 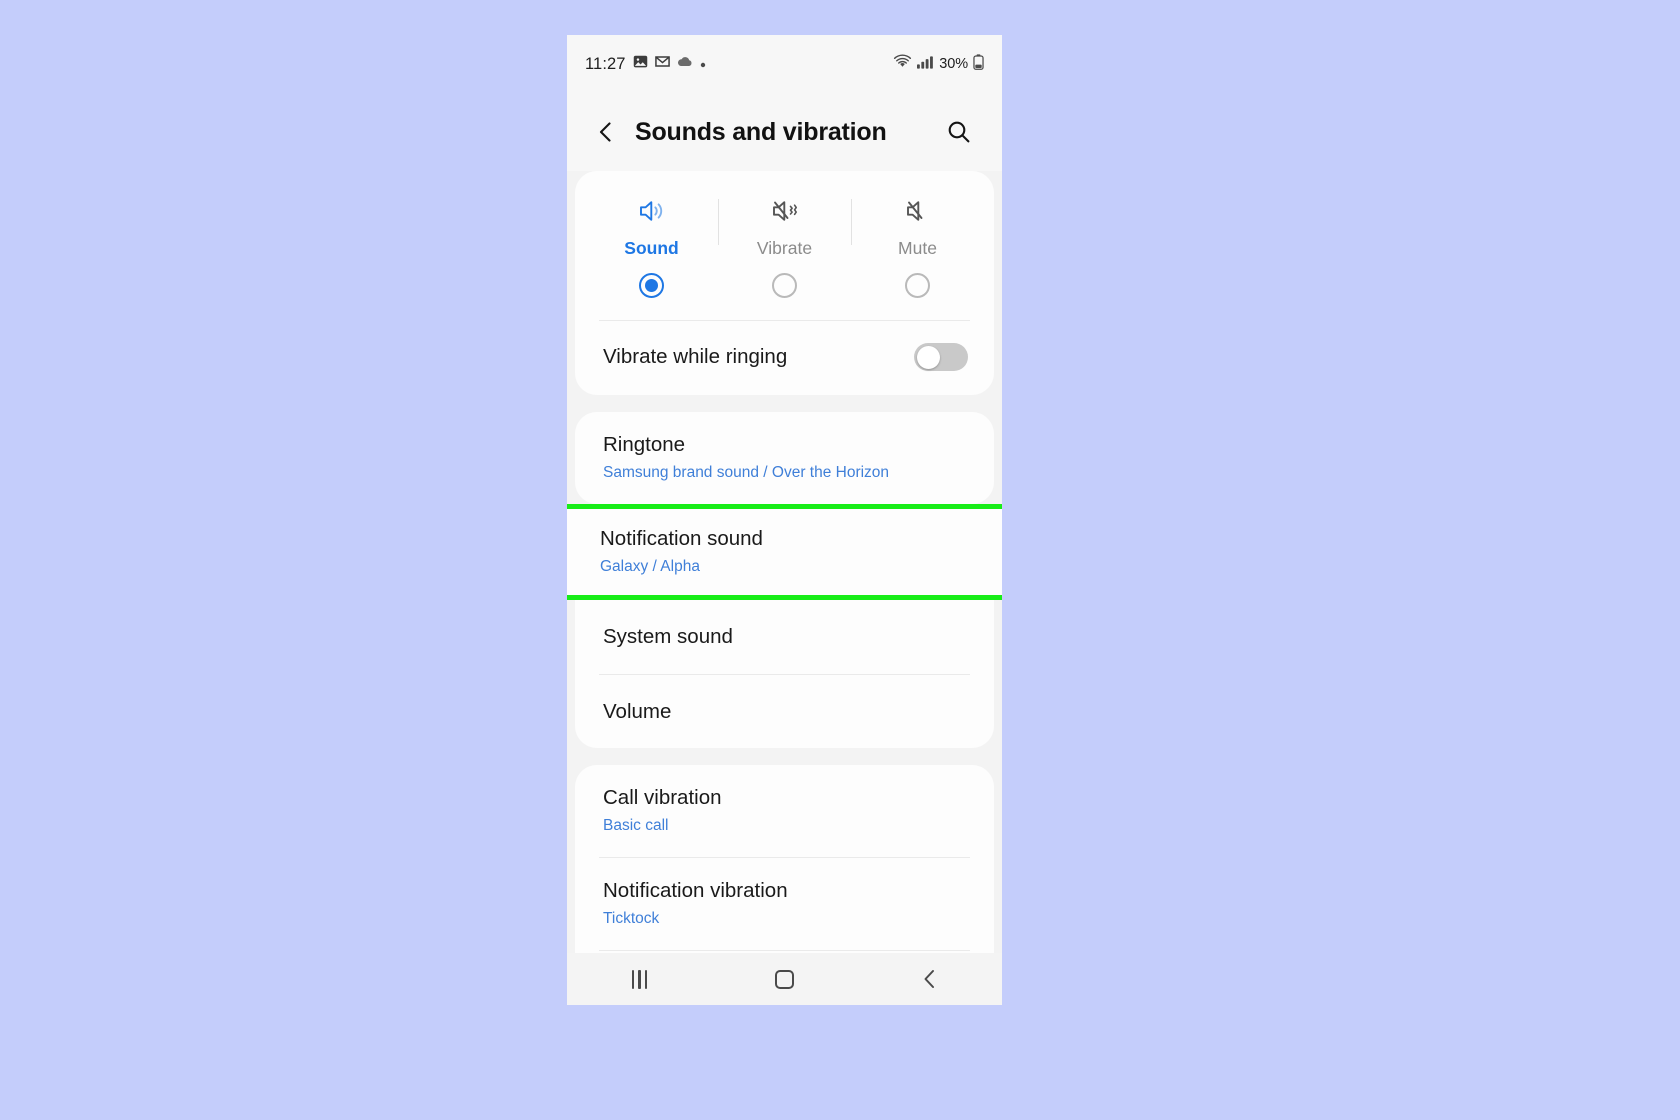 I want to click on row-system-sound: System sound, so click(x=784, y=637).